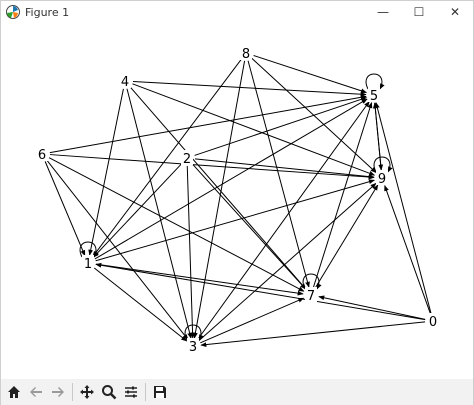  What do you see at coordinates (47, 12) in the screenshot?
I see `window-title: Figure 1` at bounding box center [47, 12].